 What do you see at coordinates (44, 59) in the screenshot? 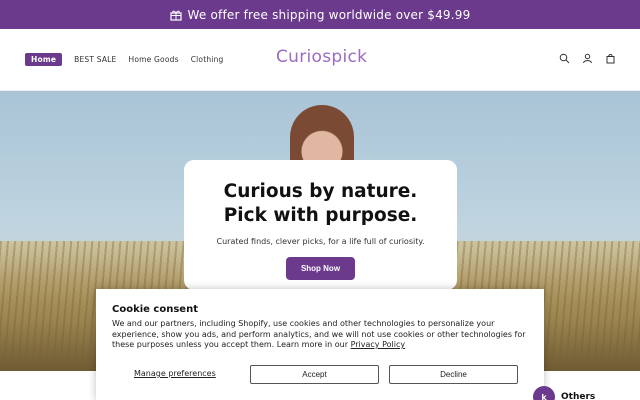
I see `nav-home: Home` at bounding box center [44, 59].